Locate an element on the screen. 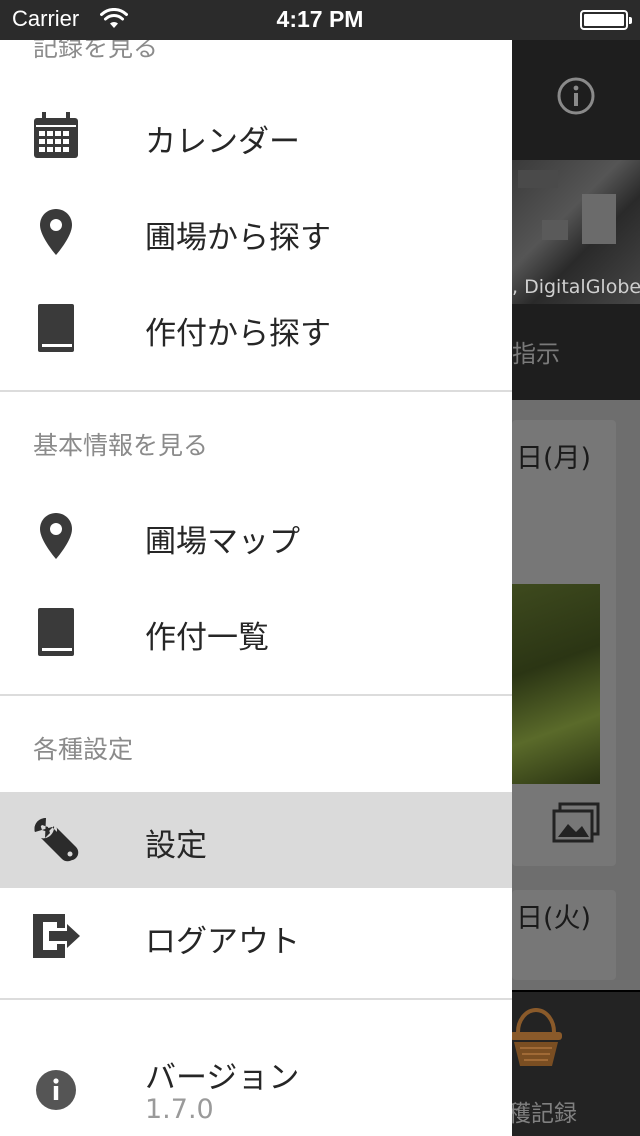 The height and width of the screenshot is (1136, 640). calendar-icon is located at coordinates (56, 136).